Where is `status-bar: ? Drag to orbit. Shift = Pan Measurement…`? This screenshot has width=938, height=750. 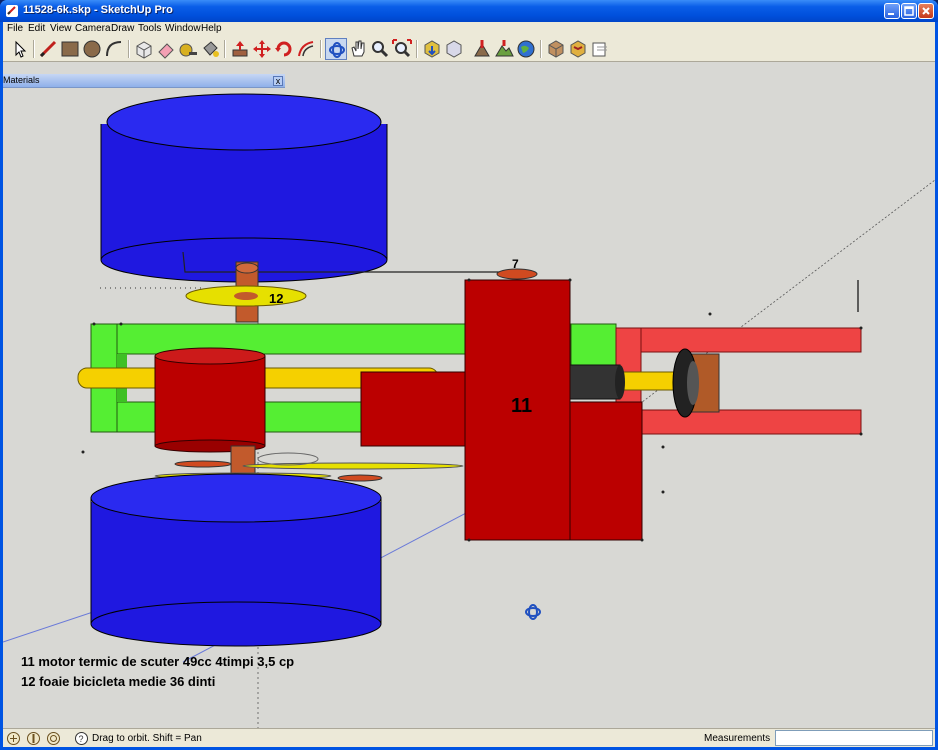 status-bar: ? Drag to orbit. Shift = Pan Measurement… is located at coordinates (469, 737).